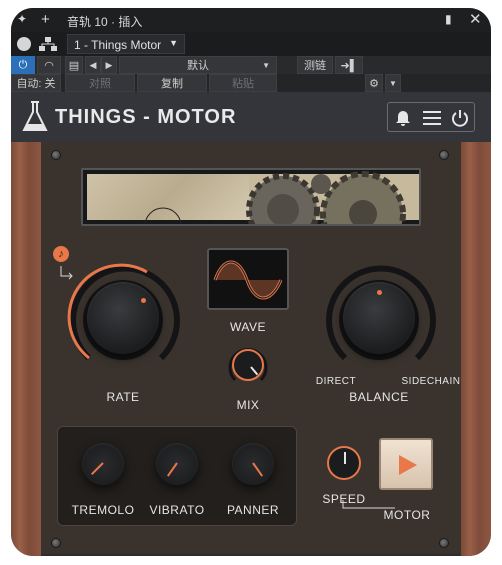 Image resolution: width=502 pixels, height=565 pixels. I want to click on prev-preset-icon: ◀, so click(93, 65).